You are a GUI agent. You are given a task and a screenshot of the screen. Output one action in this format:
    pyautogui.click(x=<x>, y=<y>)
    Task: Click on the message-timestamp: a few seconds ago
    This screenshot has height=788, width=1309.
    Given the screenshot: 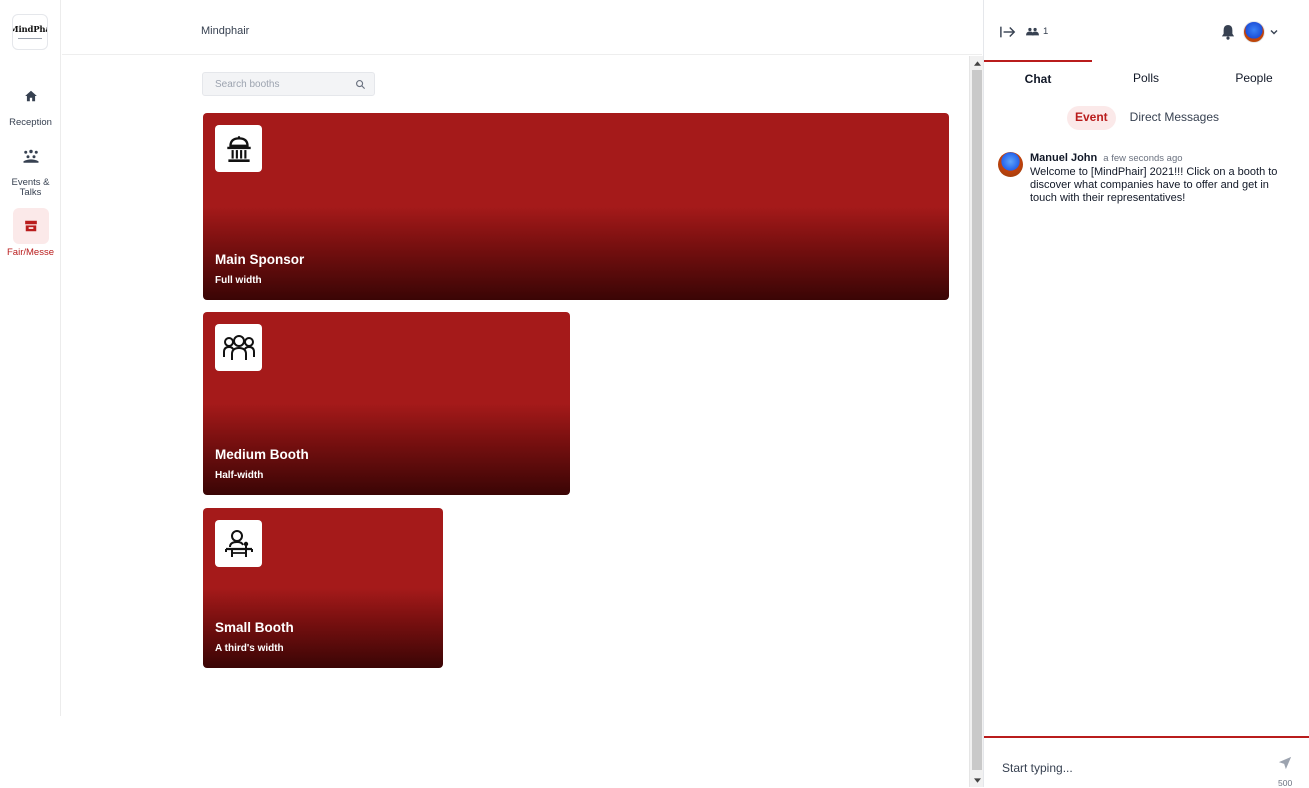 What is the action you would take?
    pyautogui.click(x=1143, y=158)
    